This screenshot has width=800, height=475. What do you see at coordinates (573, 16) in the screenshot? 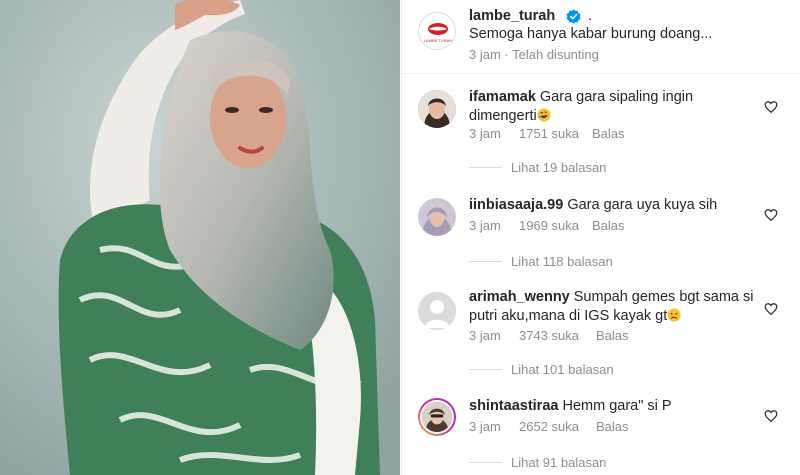
I see `verified-badge-icon` at bounding box center [573, 16].